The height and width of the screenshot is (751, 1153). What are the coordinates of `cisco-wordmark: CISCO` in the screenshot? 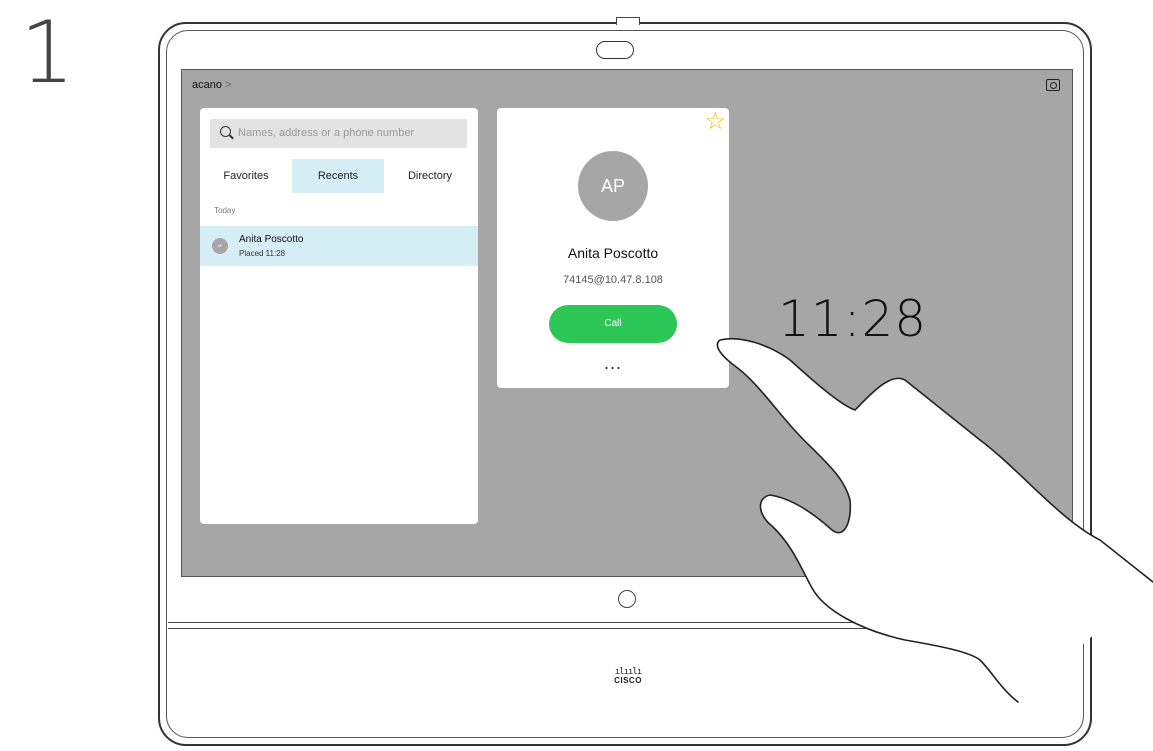 It's located at (628, 680).